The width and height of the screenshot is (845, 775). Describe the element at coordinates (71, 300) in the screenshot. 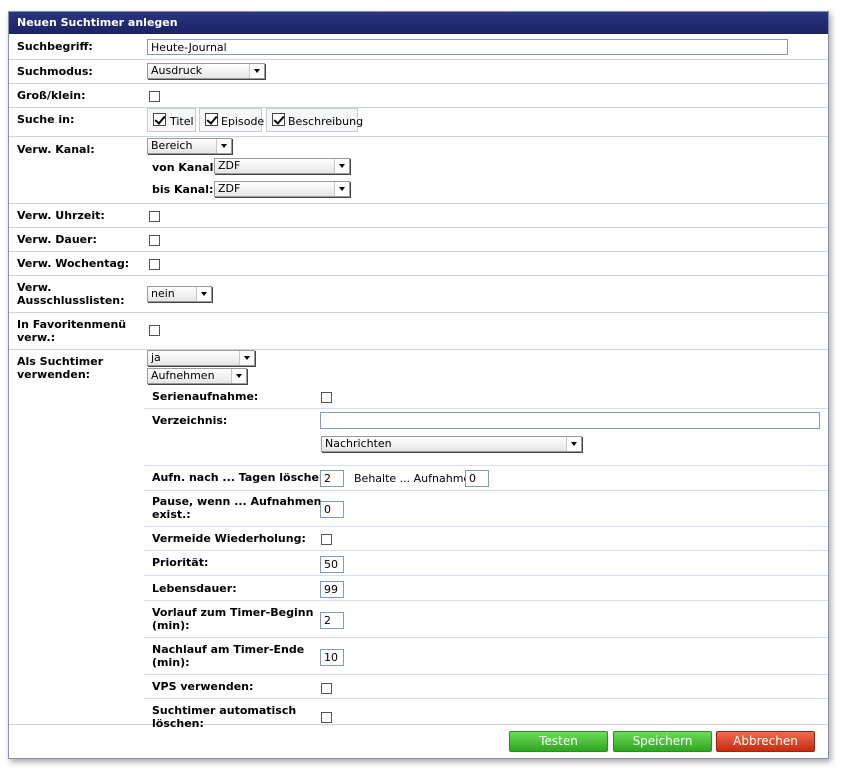

I see `label-ausschluss-2: Ausschlusslisten:` at that location.